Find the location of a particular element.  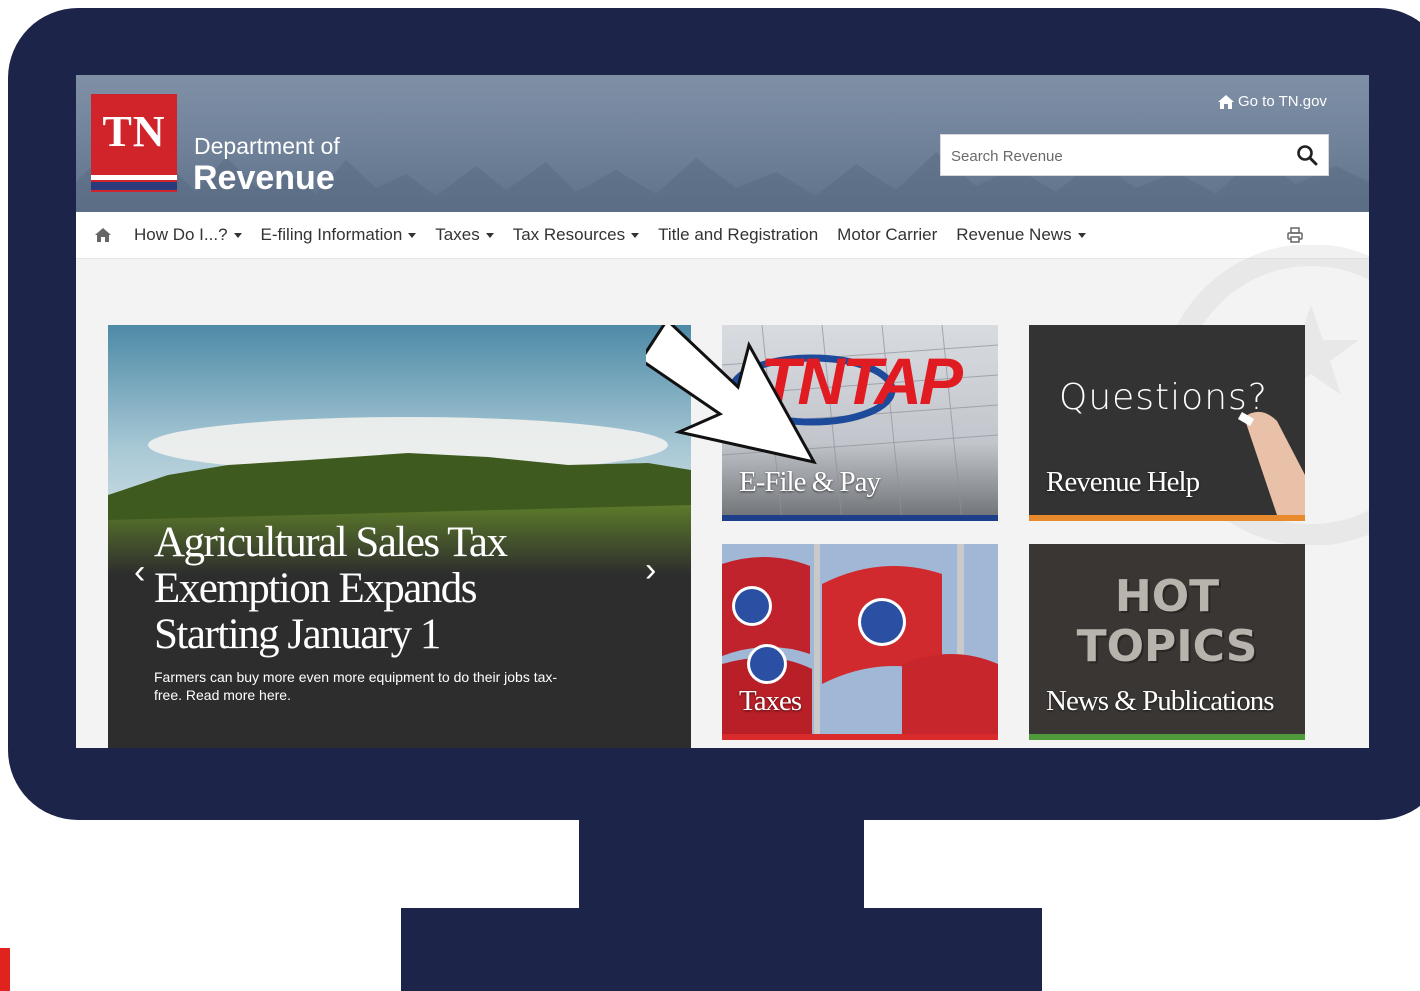

nav-item-label: Tax Resources is located at coordinates (569, 234).